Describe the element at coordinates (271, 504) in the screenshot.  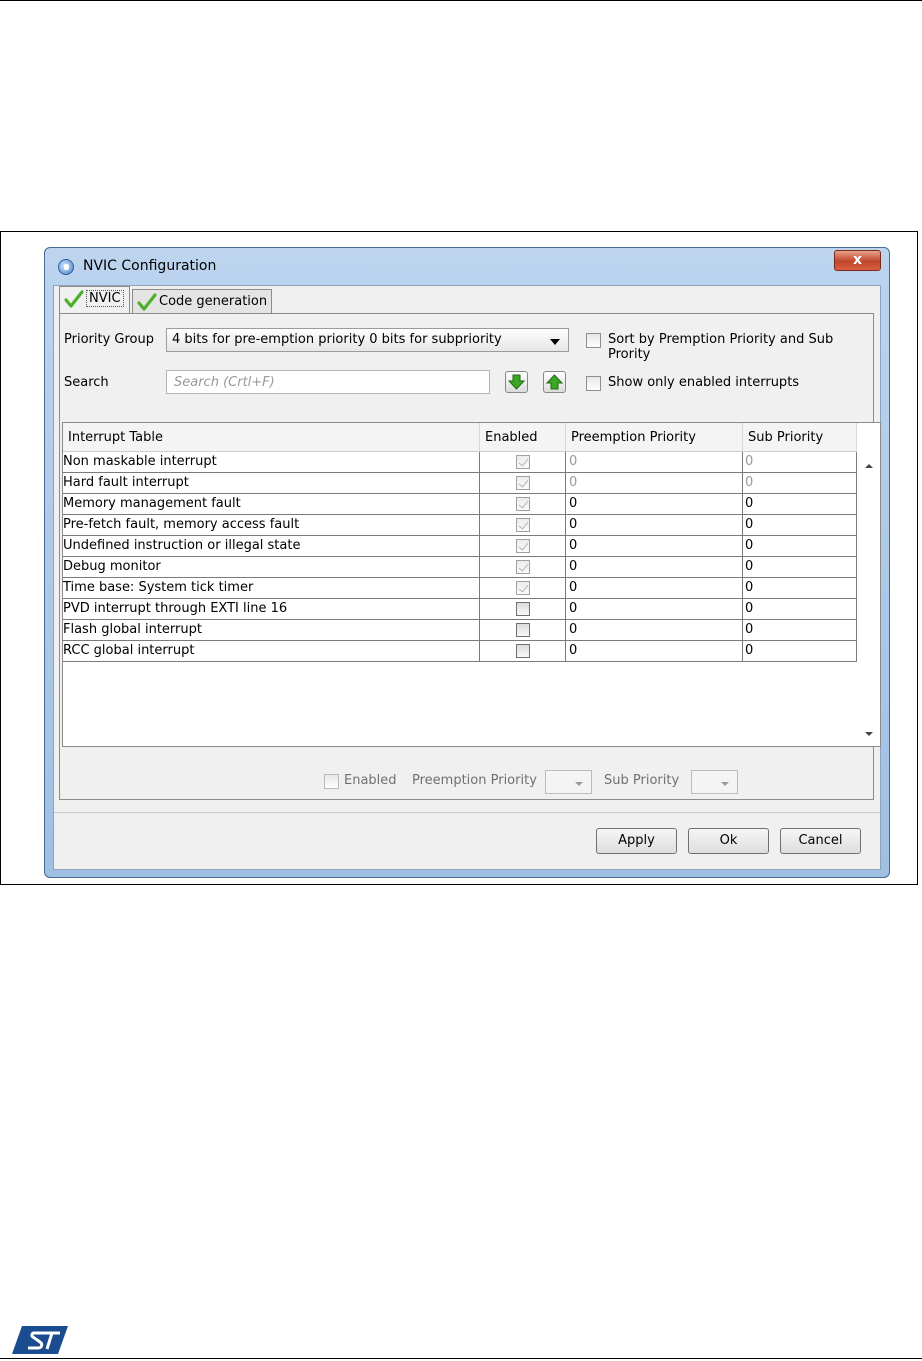
I see `interrupt-name: Memory management fault` at that location.